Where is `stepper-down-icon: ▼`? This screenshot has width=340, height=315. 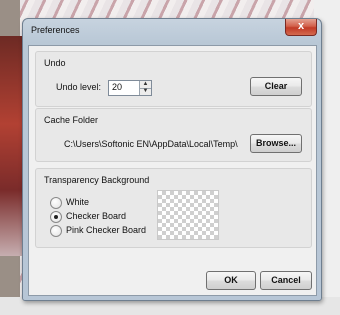
stepper-down-icon: ▼ is located at coordinates (145, 91).